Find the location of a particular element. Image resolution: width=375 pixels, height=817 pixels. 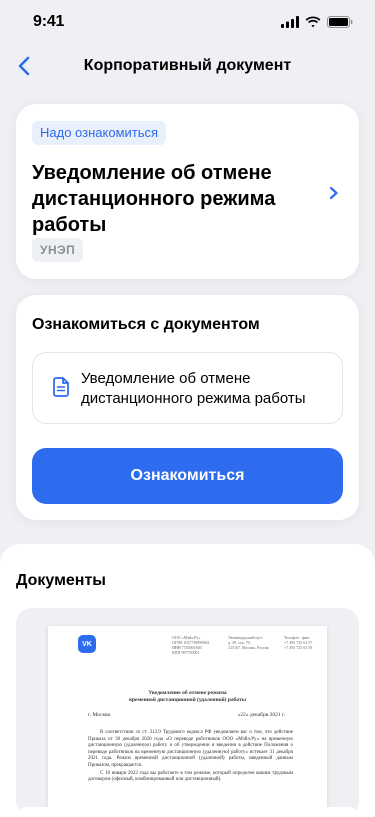

status-badge: Надо ознакомиться is located at coordinates (99, 133).